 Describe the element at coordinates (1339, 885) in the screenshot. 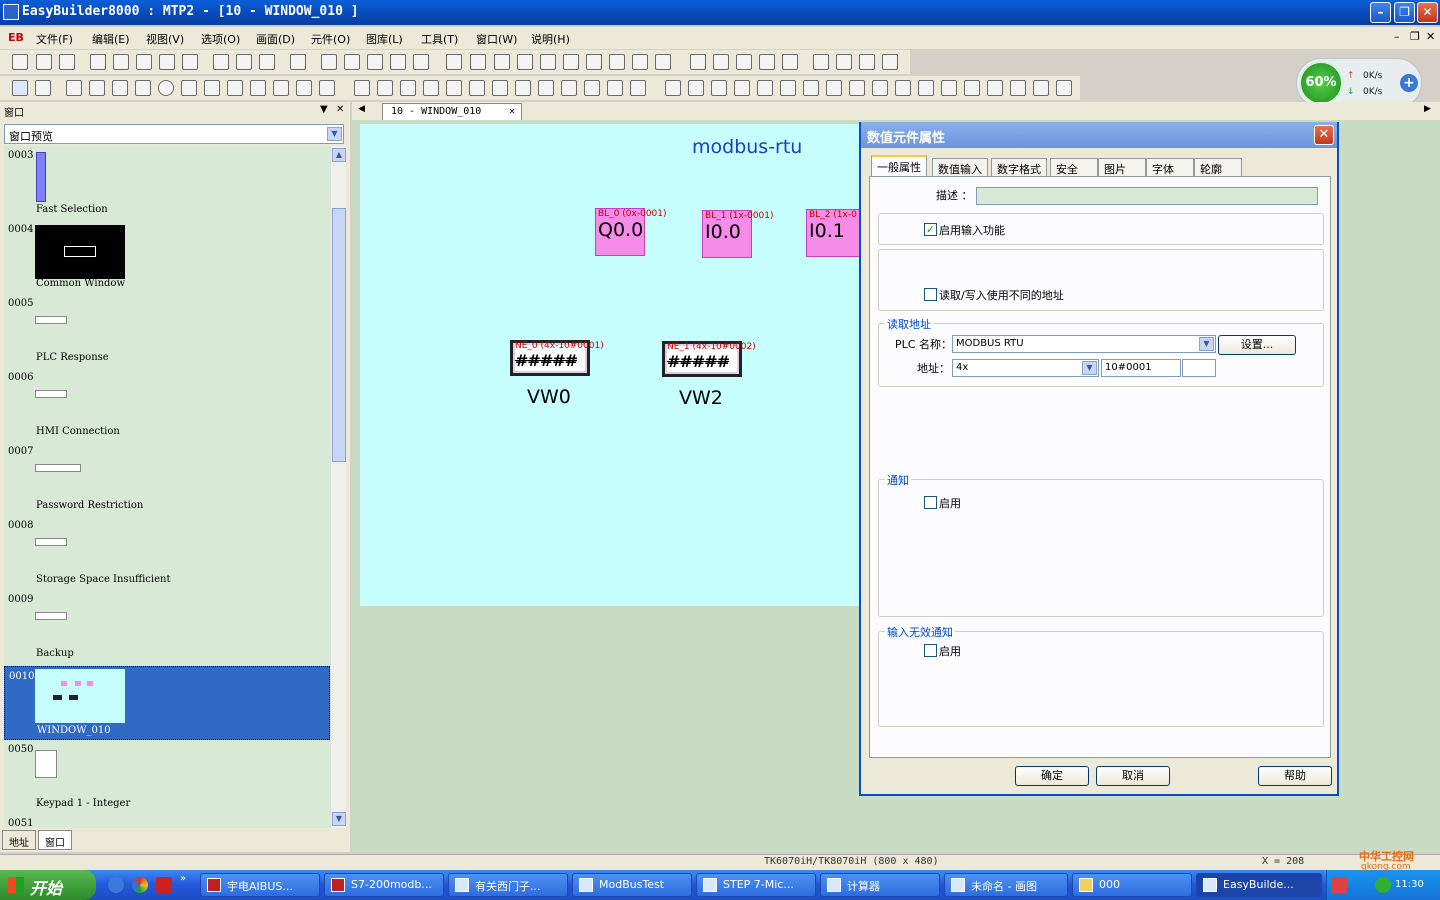

I see `tray-app-icon` at that location.